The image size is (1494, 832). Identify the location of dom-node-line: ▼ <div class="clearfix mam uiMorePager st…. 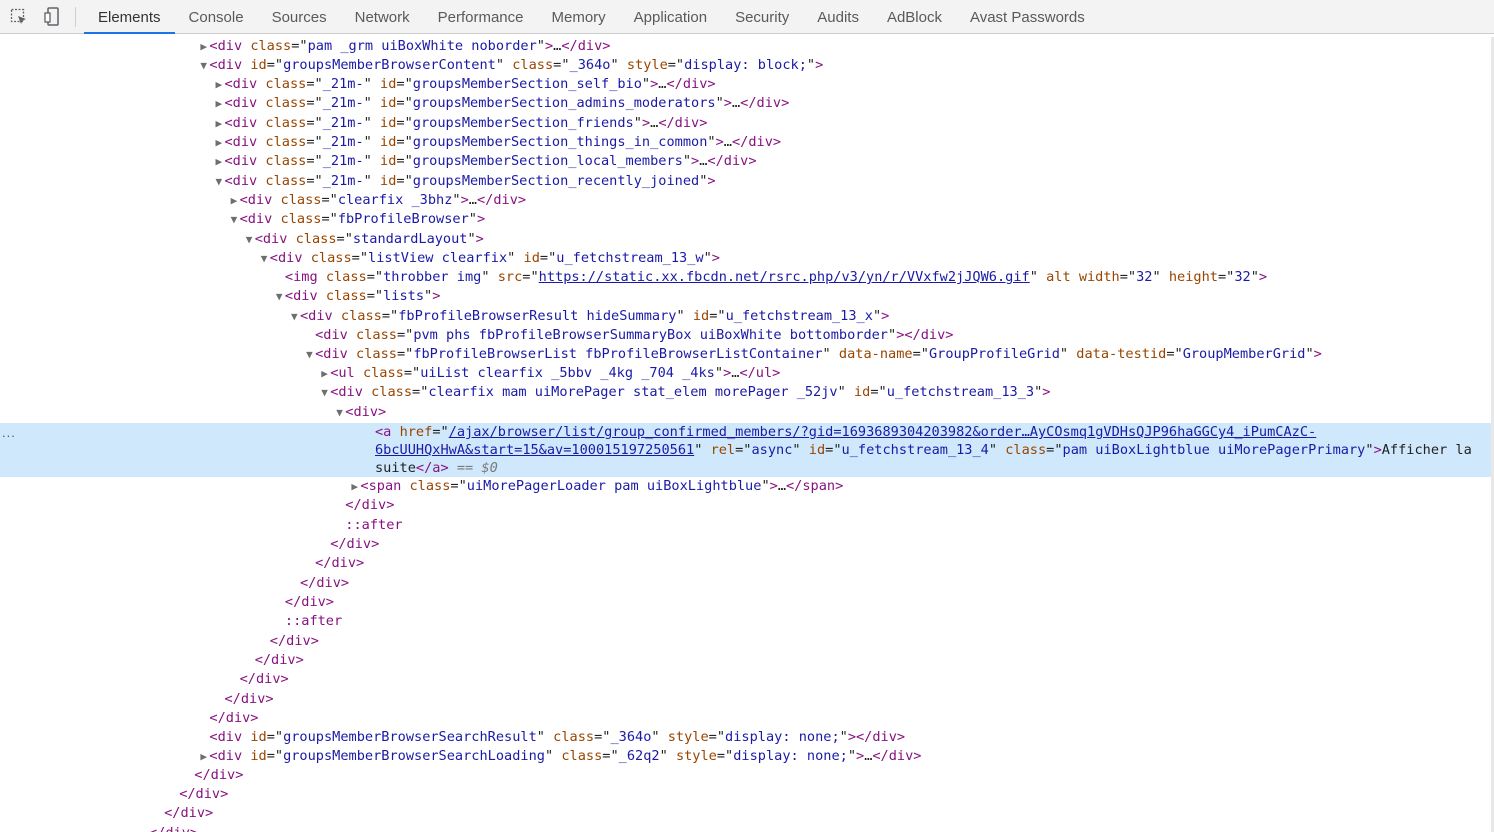
(747, 392).